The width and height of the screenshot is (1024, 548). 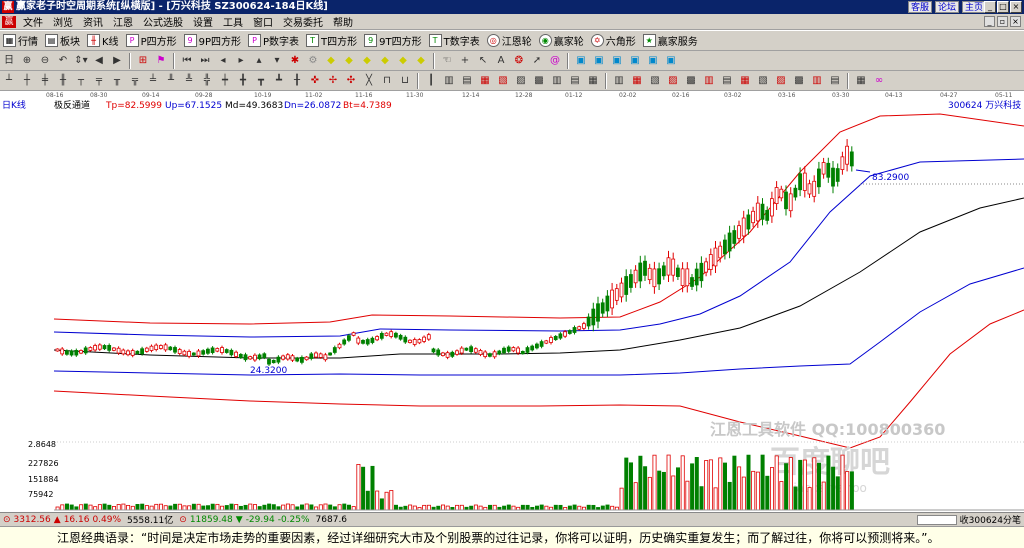 What do you see at coordinates (467, 81) in the screenshot?
I see `draw-26-icon: ▤` at bounding box center [467, 81].